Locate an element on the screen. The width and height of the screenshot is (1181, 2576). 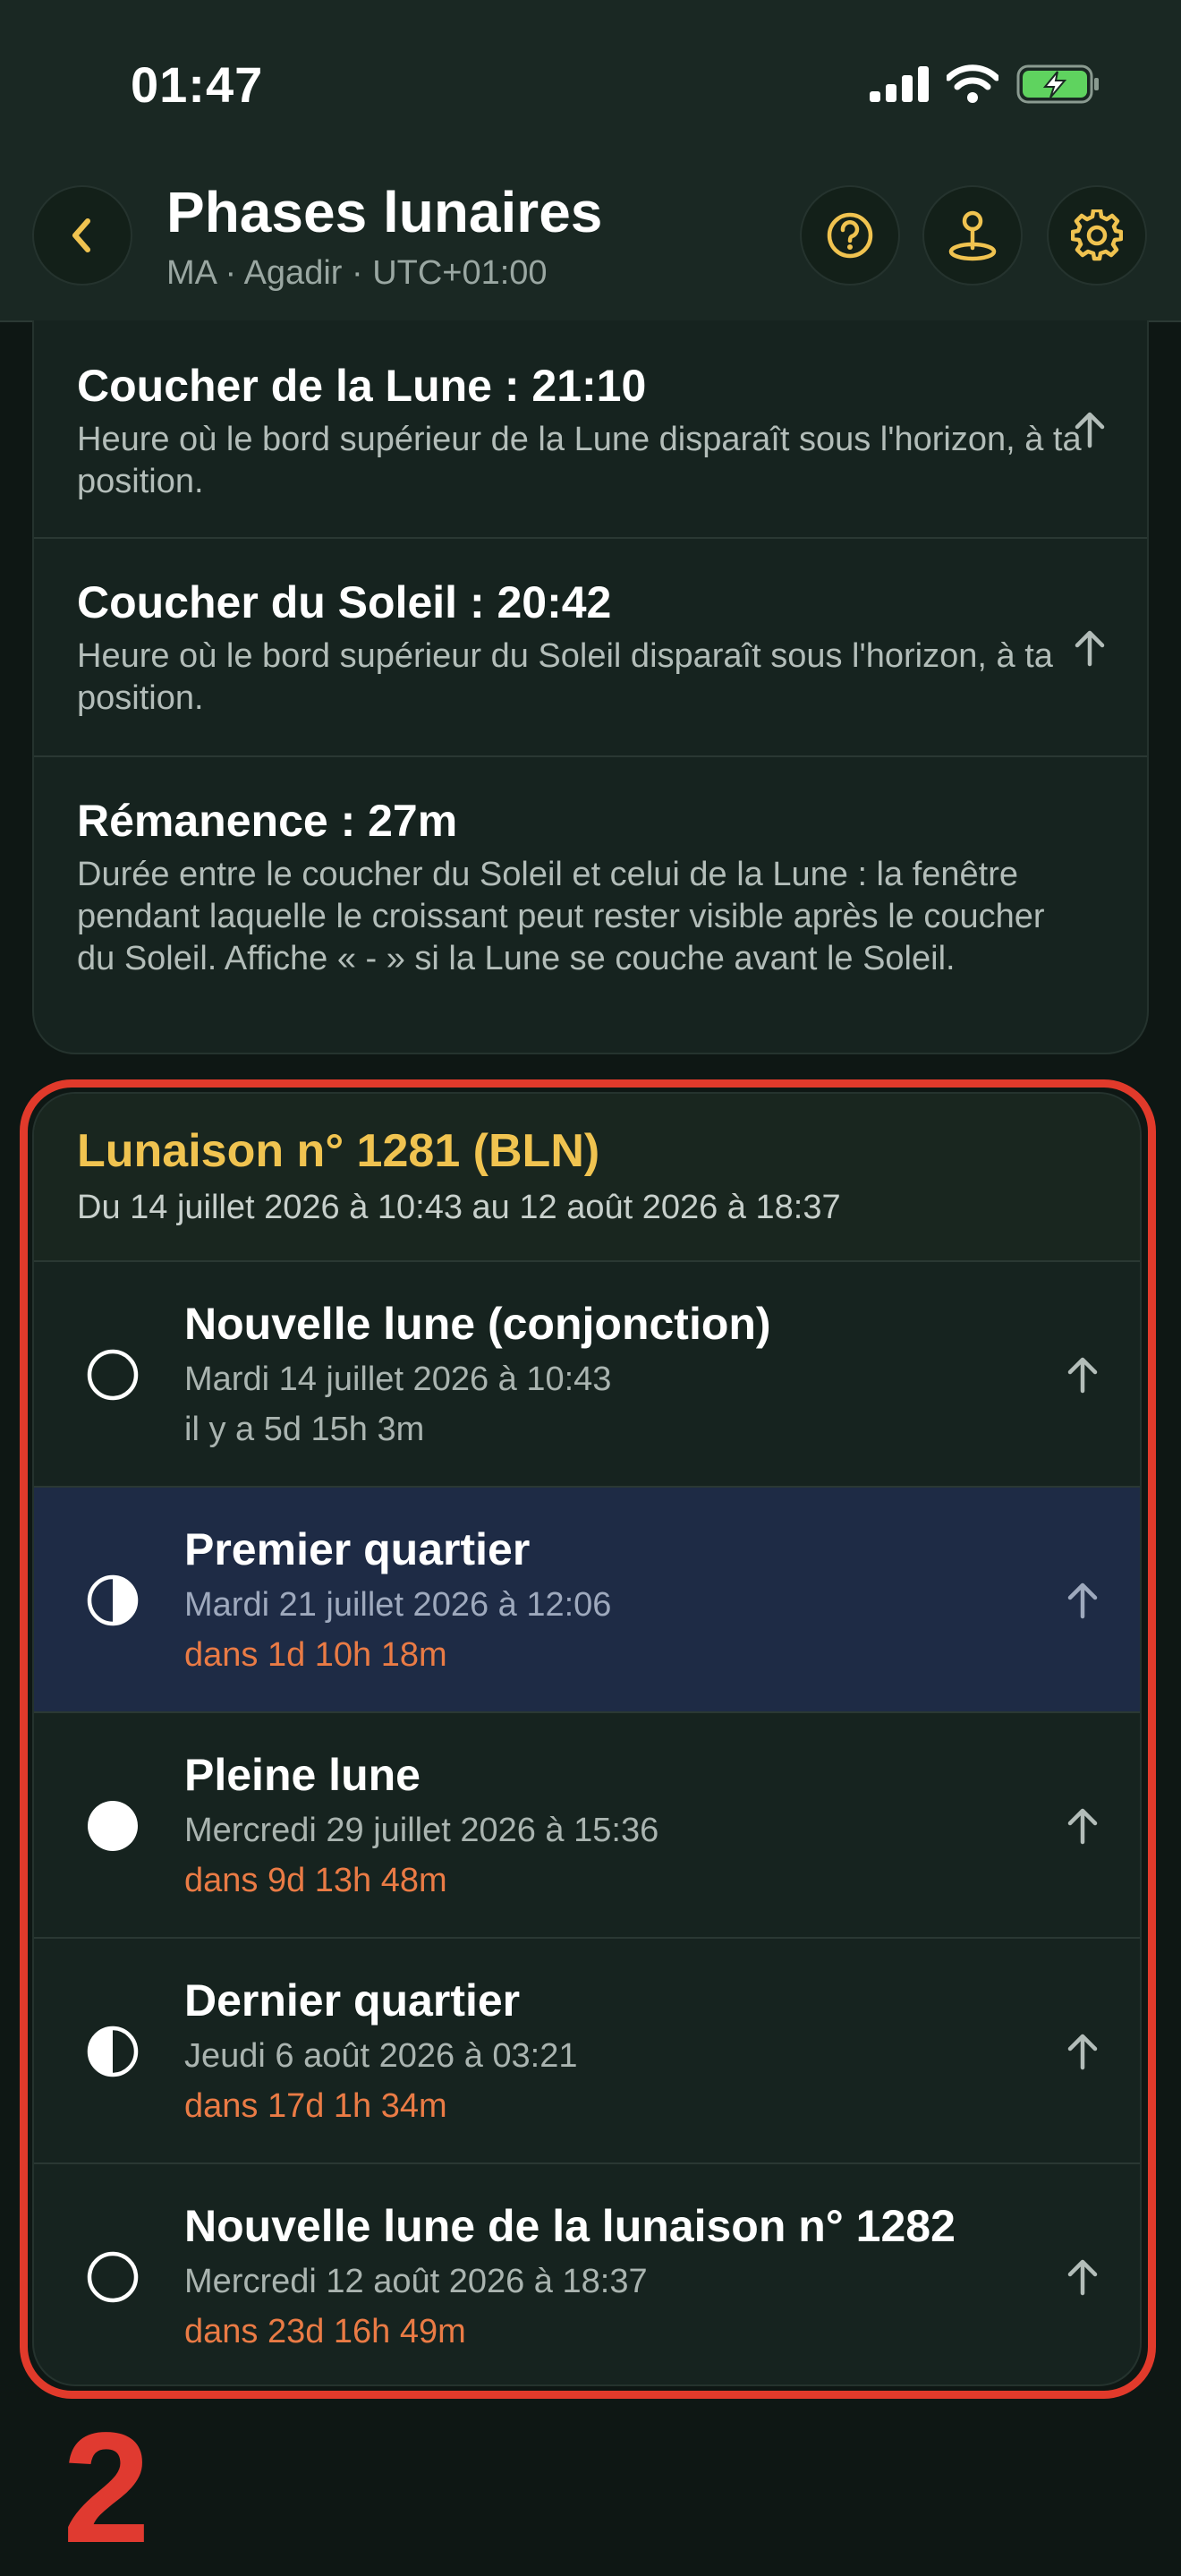
phase-date: Mercredi 12 août 2026 à 18:37 is located at coordinates (416, 2281).